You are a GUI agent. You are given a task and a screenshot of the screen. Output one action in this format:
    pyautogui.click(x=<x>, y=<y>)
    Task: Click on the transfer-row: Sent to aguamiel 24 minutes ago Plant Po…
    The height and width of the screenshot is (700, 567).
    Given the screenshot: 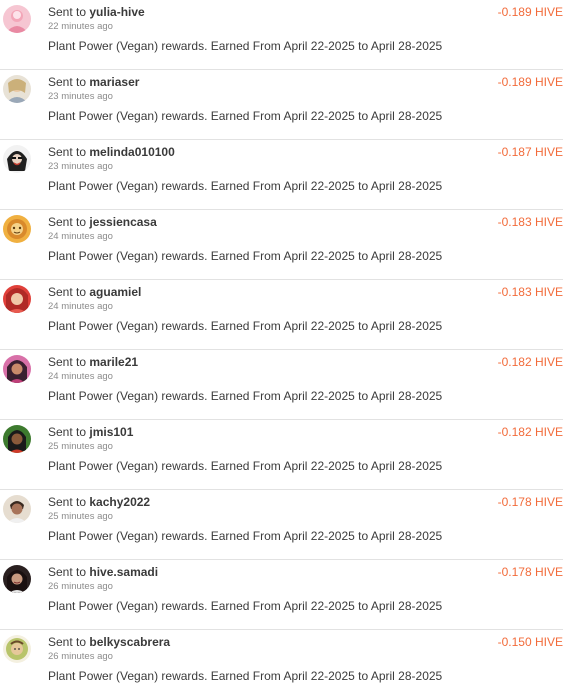 What is the action you would take?
    pyautogui.click(x=281, y=315)
    